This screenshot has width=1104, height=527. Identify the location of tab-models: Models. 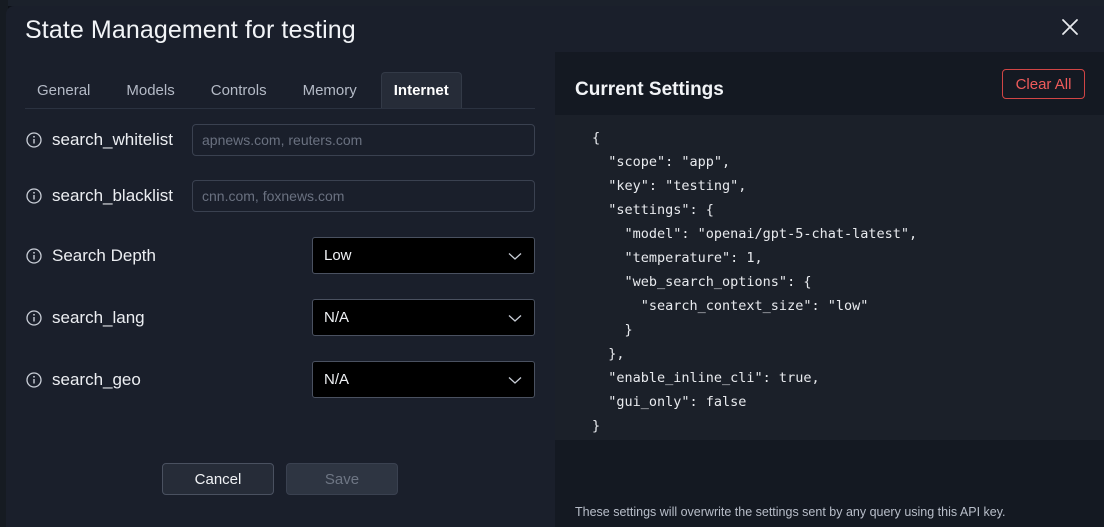
(150, 90).